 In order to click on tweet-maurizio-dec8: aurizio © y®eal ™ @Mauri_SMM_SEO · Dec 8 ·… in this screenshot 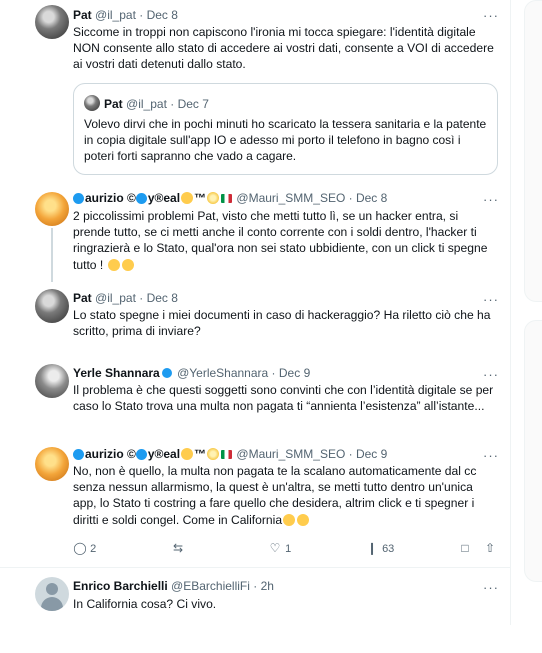, I will do `click(255, 235)`.